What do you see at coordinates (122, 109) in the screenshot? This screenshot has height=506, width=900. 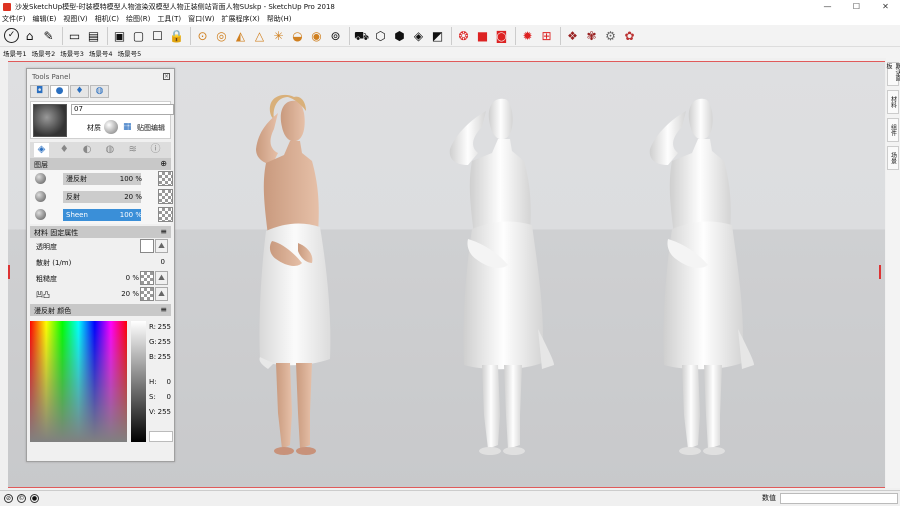 I see `material-name-select: 07` at bounding box center [122, 109].